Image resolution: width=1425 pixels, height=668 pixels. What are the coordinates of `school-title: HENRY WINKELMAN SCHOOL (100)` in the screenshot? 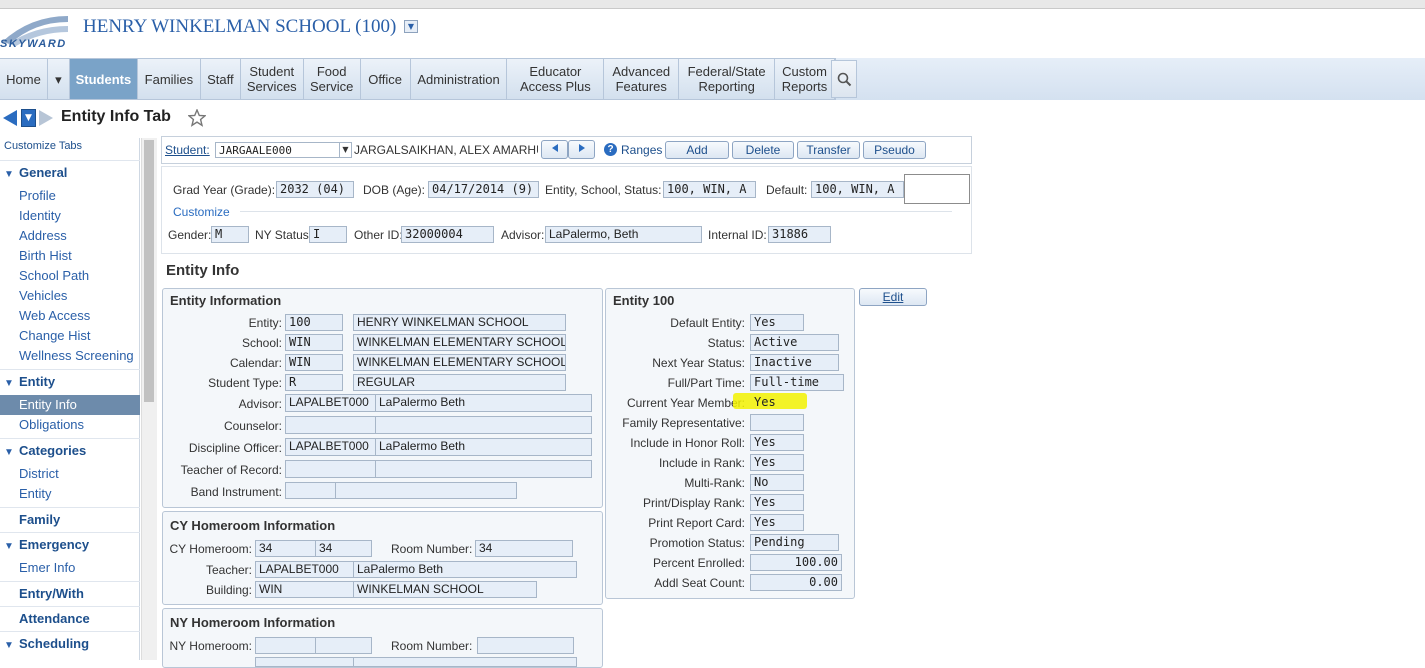 It's located at (239, 27).